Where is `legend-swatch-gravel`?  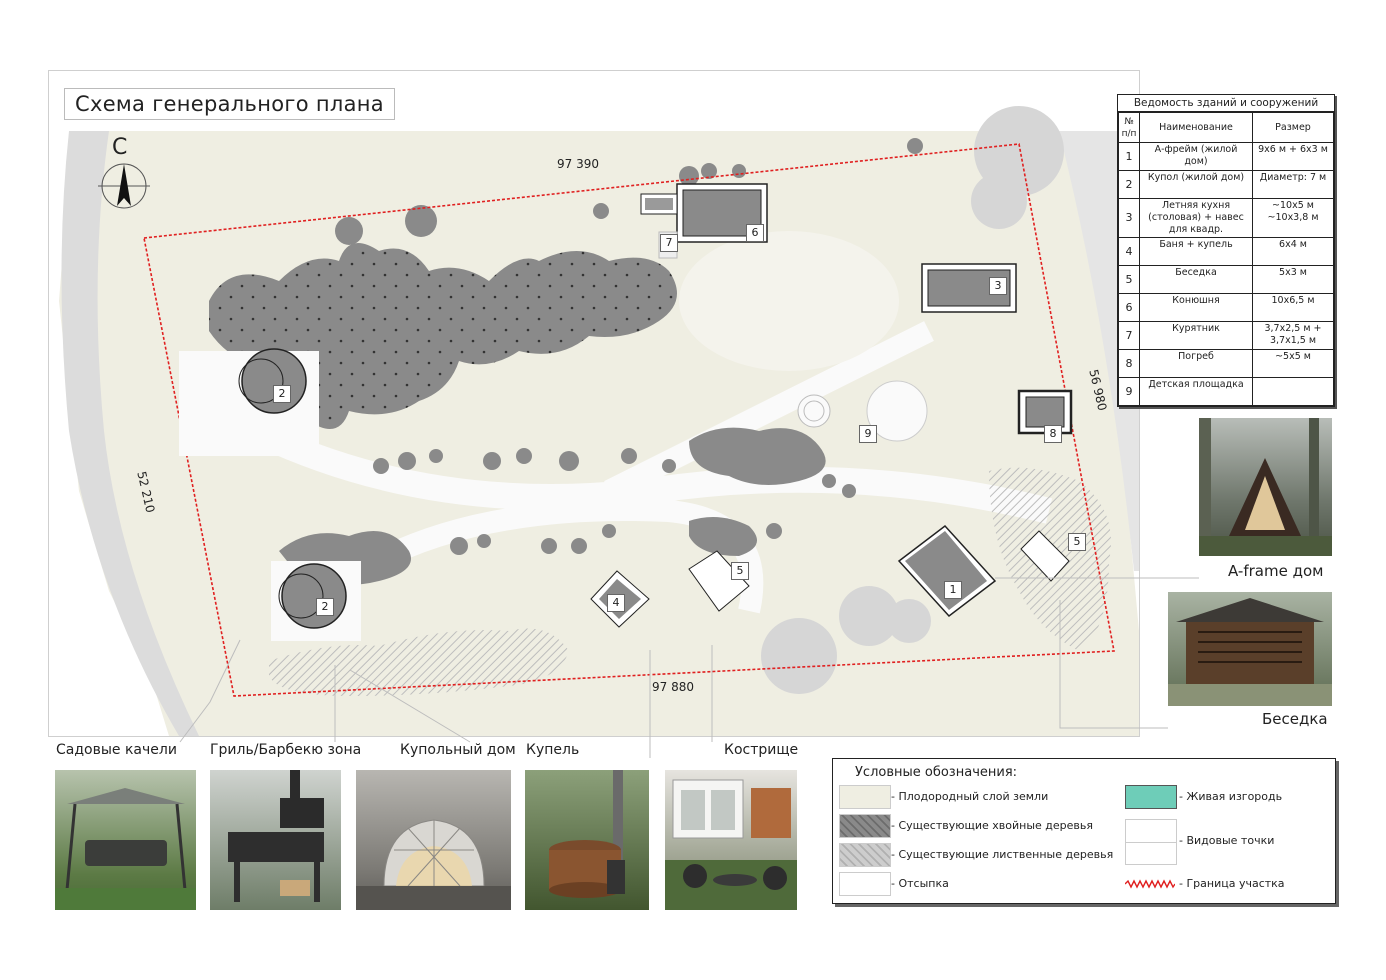 legend-swatch-gravel is located at coordinates (865, 884).